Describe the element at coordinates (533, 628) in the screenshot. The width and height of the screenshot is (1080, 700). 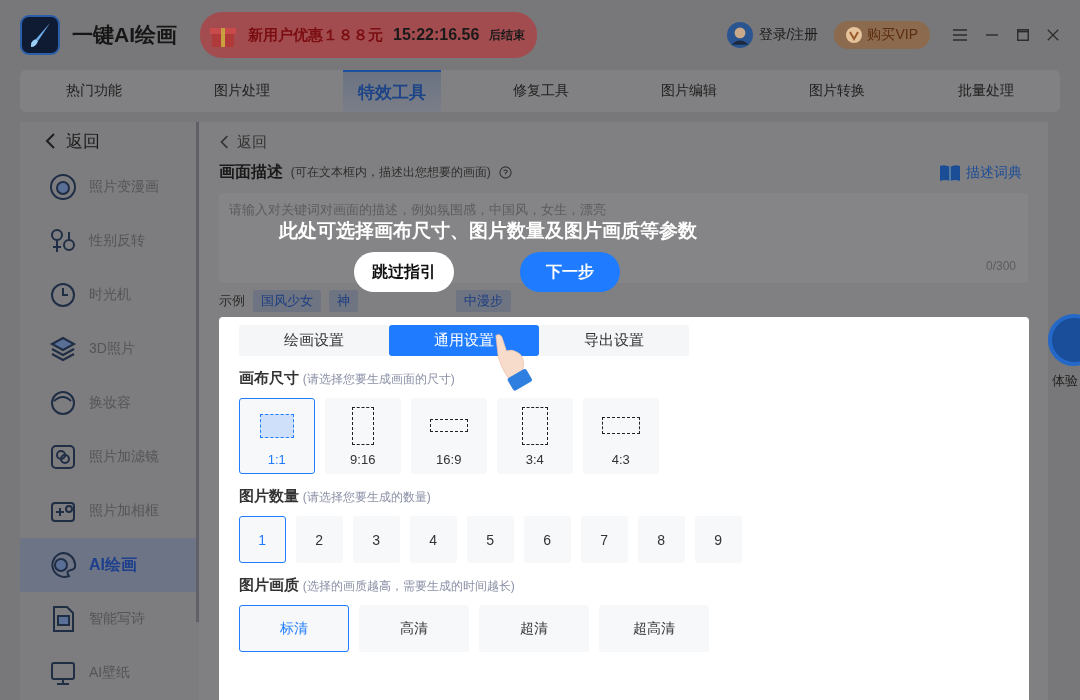
I see `quality-option: 超清` at that location.